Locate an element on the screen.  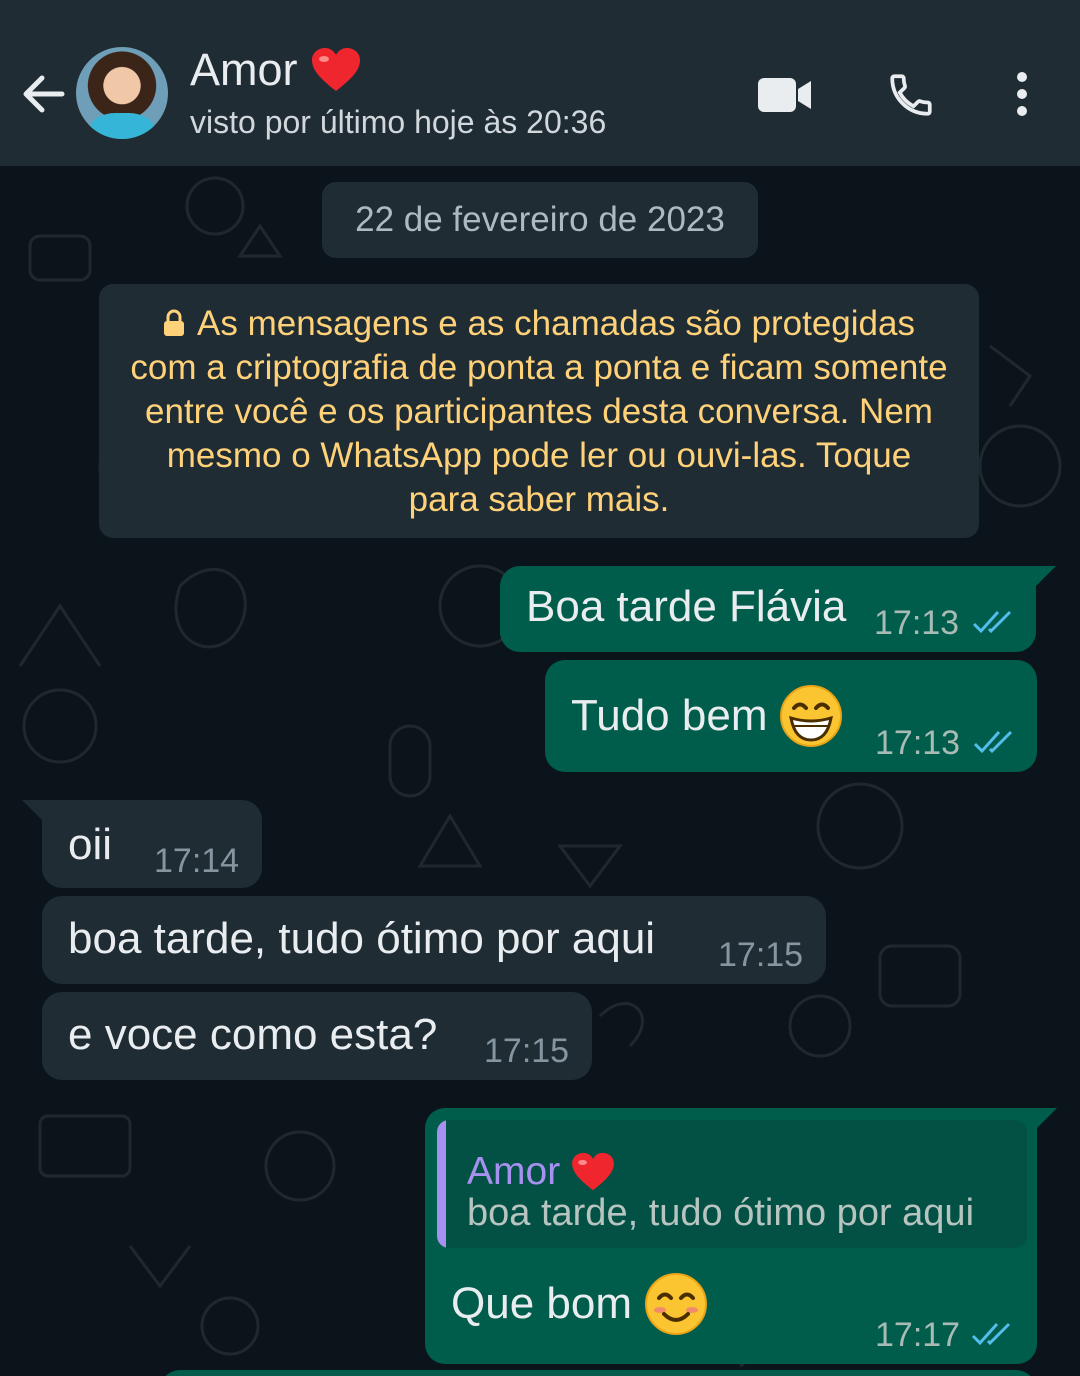
message-text-row: Tudo bem is located at coordinates (707, 716).